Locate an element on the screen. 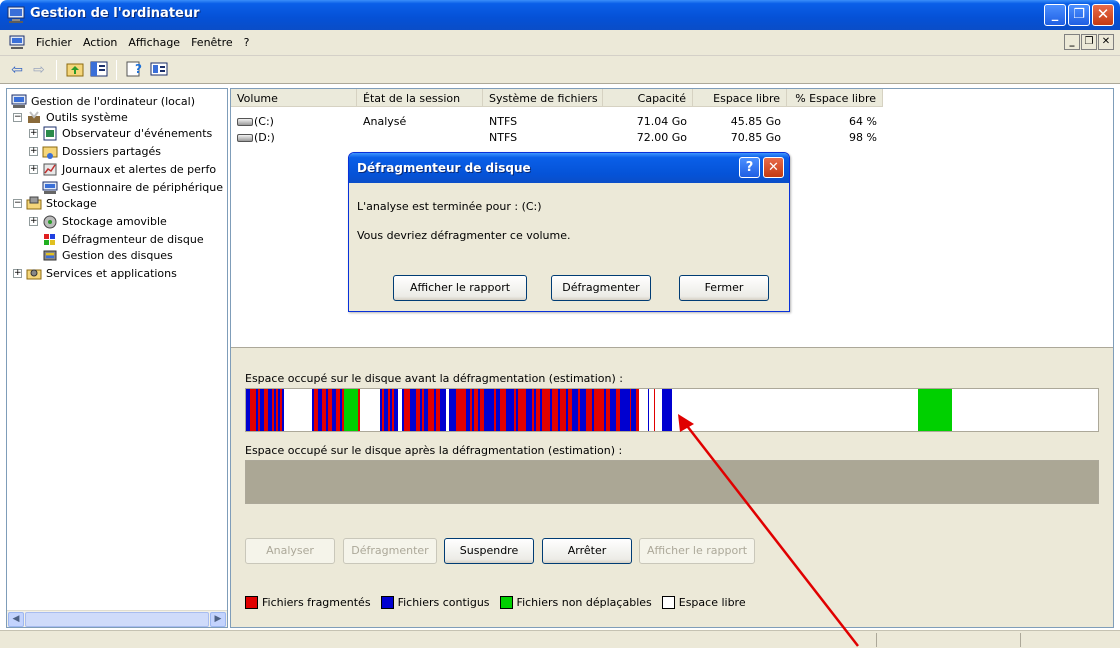 The width and height of the screenshot is (1120, 648). storage-icon is located at coordinates (34, 202).